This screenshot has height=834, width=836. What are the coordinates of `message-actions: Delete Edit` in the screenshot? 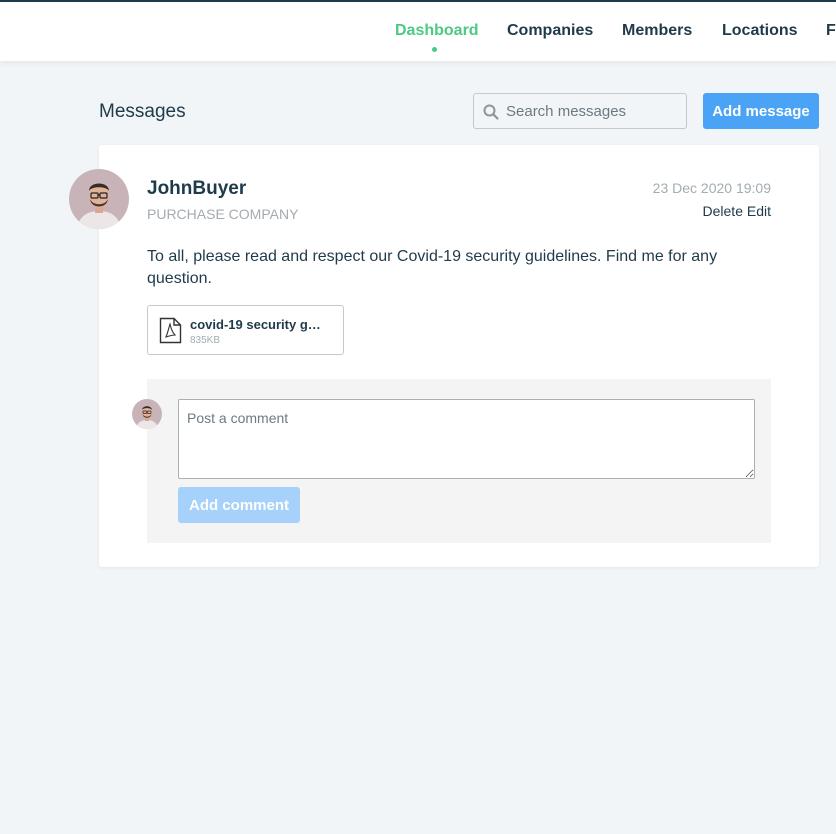 It's located at (737, 211).